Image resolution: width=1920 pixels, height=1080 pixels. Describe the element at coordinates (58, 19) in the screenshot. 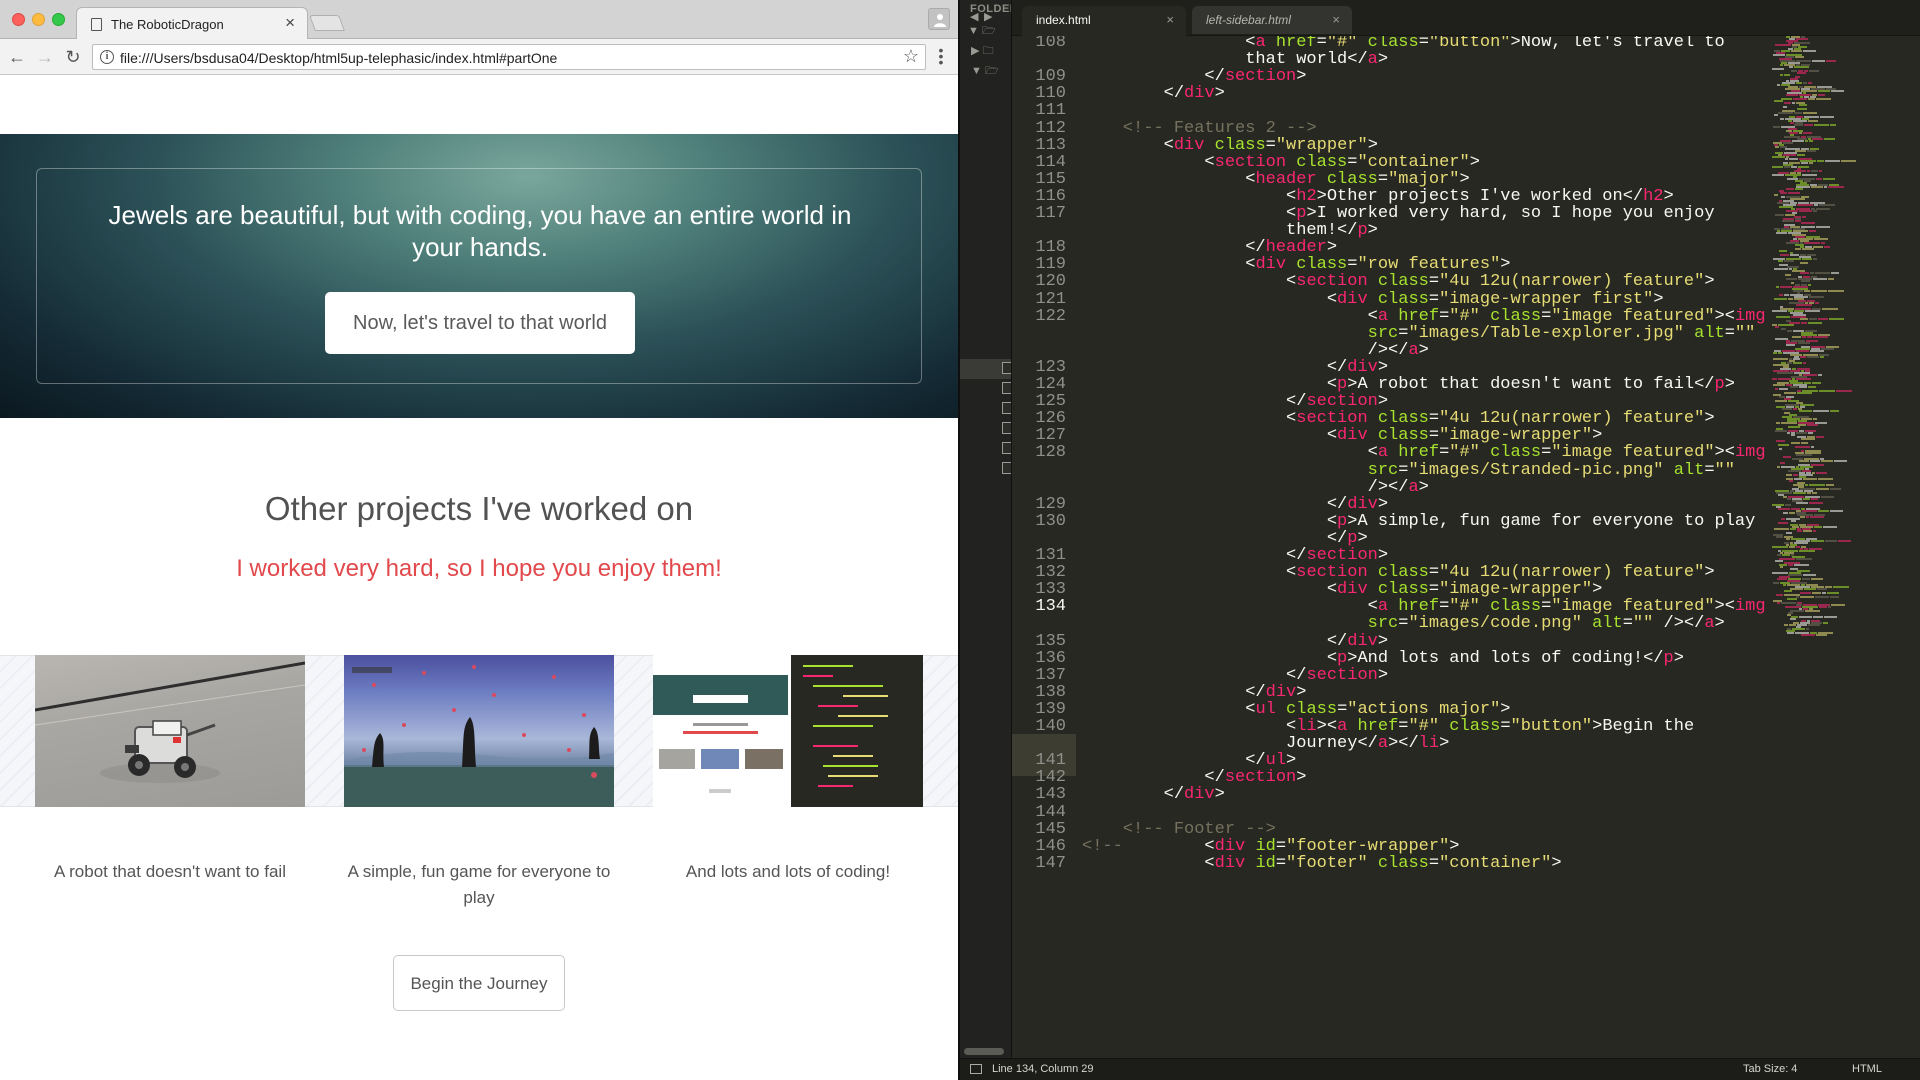

I see `zoom-window-button` at that location.